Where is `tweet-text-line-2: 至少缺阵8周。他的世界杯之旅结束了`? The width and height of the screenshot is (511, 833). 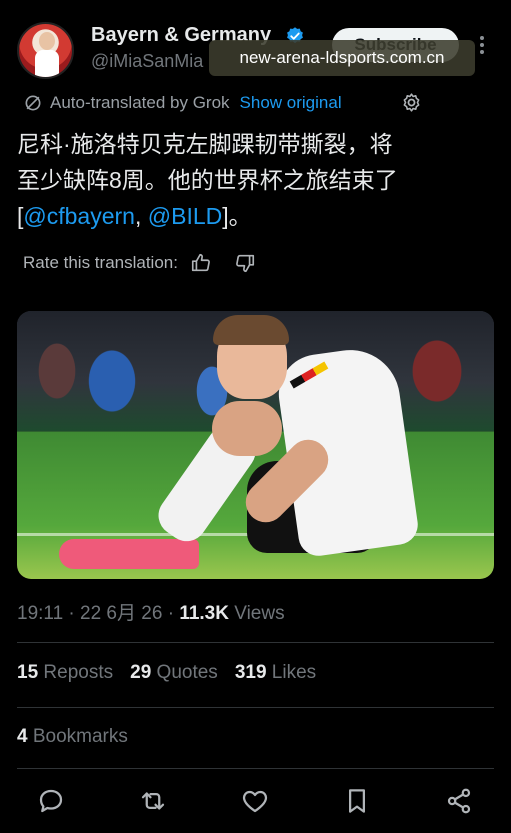 tweet-text-line-2: 至少缺阵8周。他的世界杯之旅结束了 is located at coordinates (207, 180).